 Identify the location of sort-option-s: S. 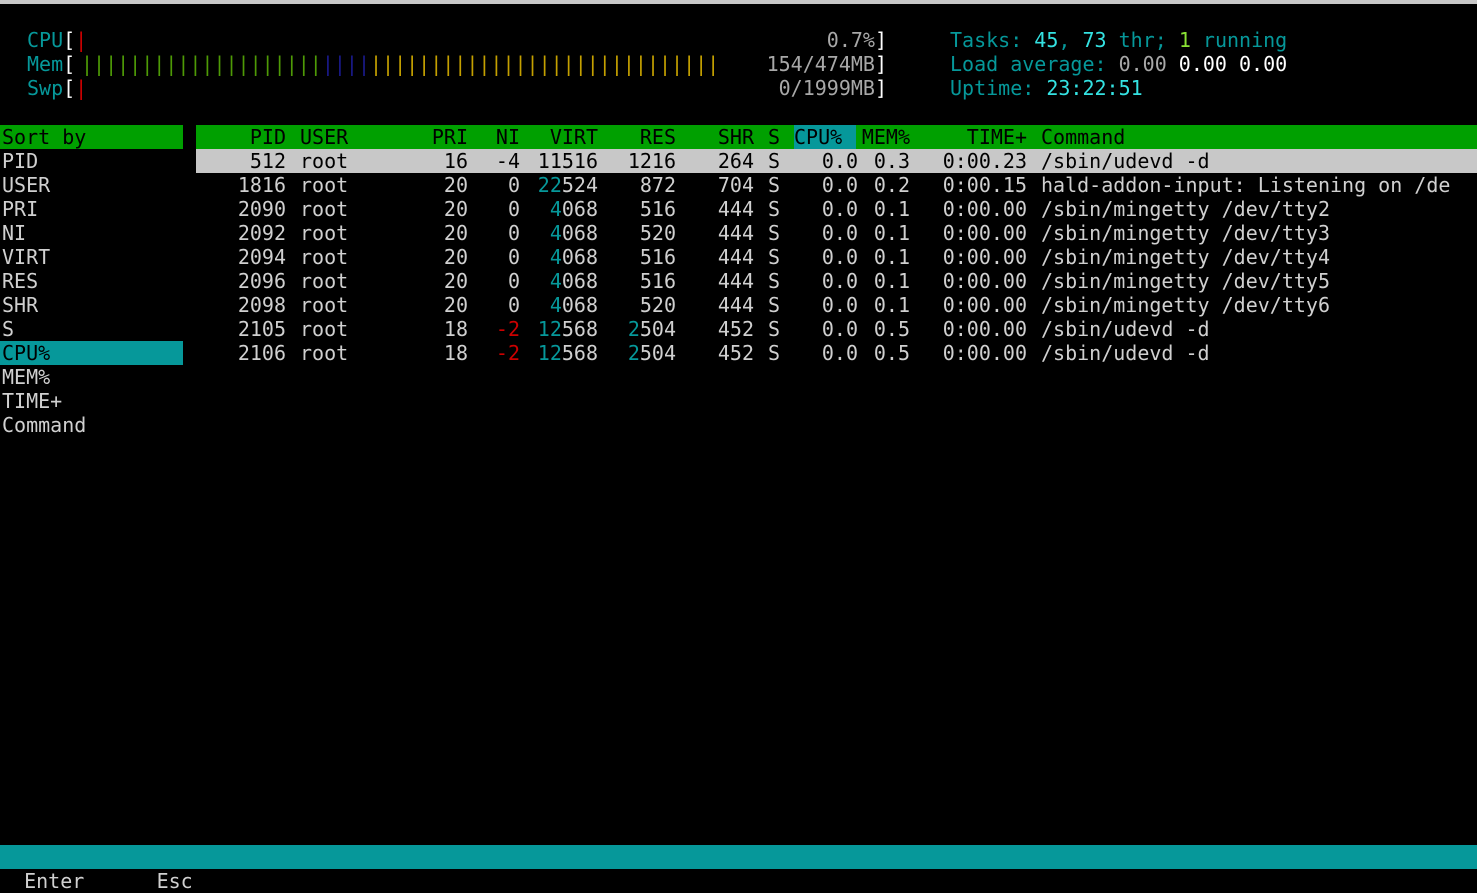
(91, 329).